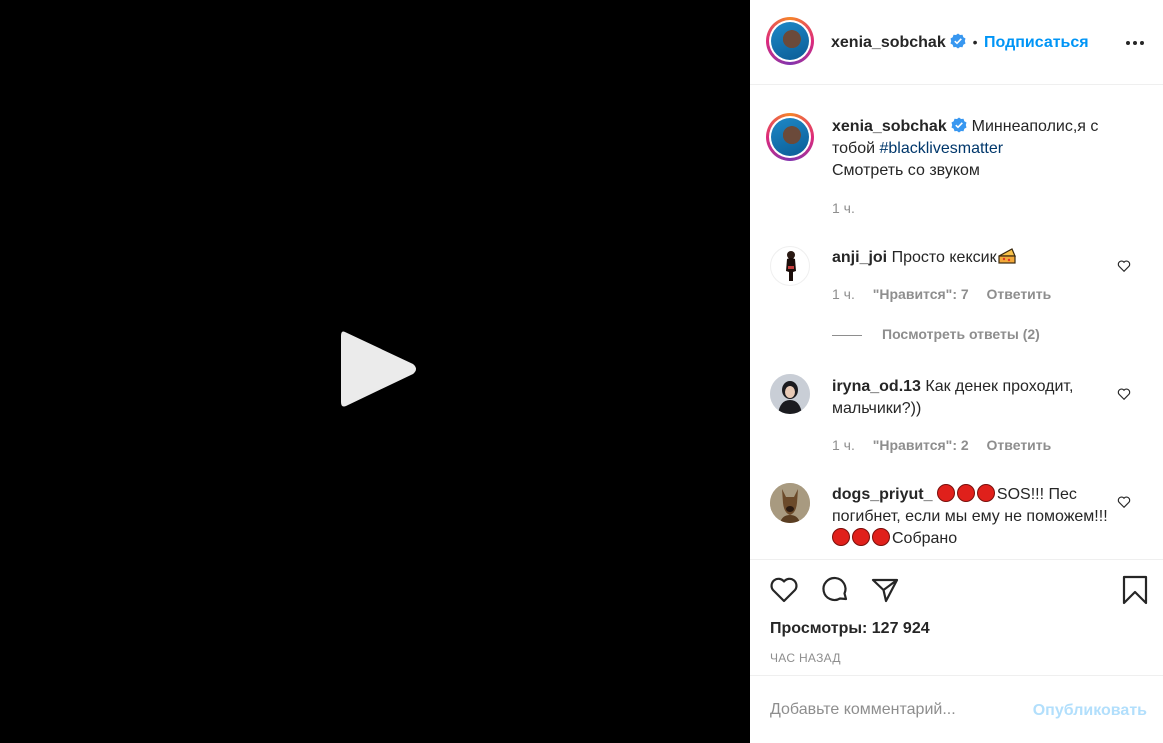 The width and height of the screenshot is (1163, 743). Describe the element at coordinates (889, 126) in the screenshot. I see `caption-username: xenia_sobchak` at that location.